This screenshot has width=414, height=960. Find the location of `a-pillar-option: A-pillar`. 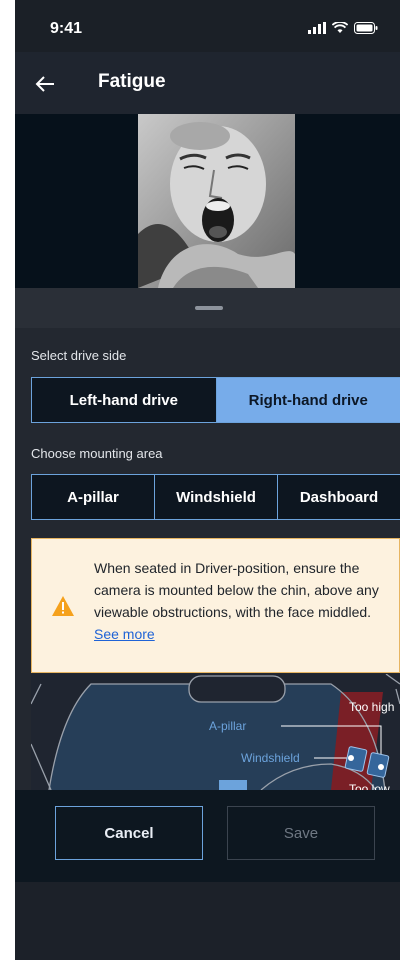

a-pillar-option: A-pillar is located at coordinates (93, 497).